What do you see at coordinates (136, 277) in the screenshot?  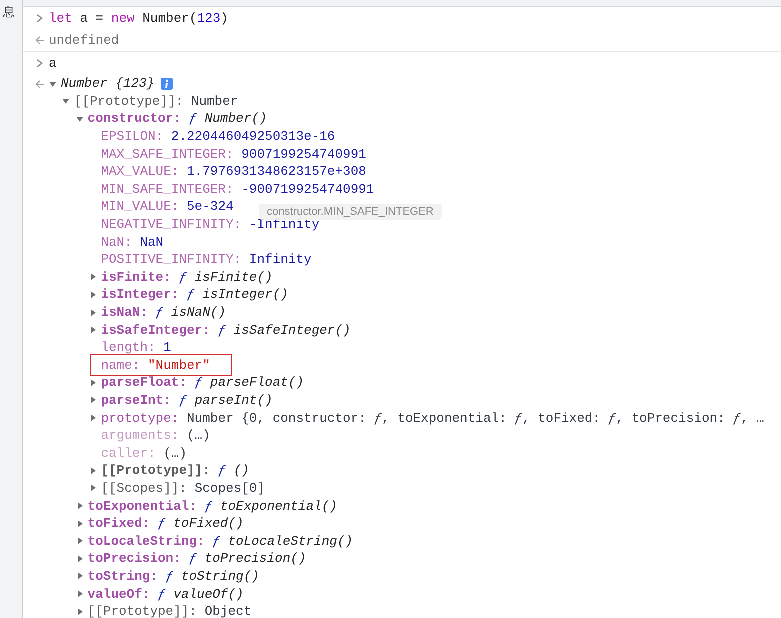 I see `property-key: isFinite:` at bounding box center [136, 277].